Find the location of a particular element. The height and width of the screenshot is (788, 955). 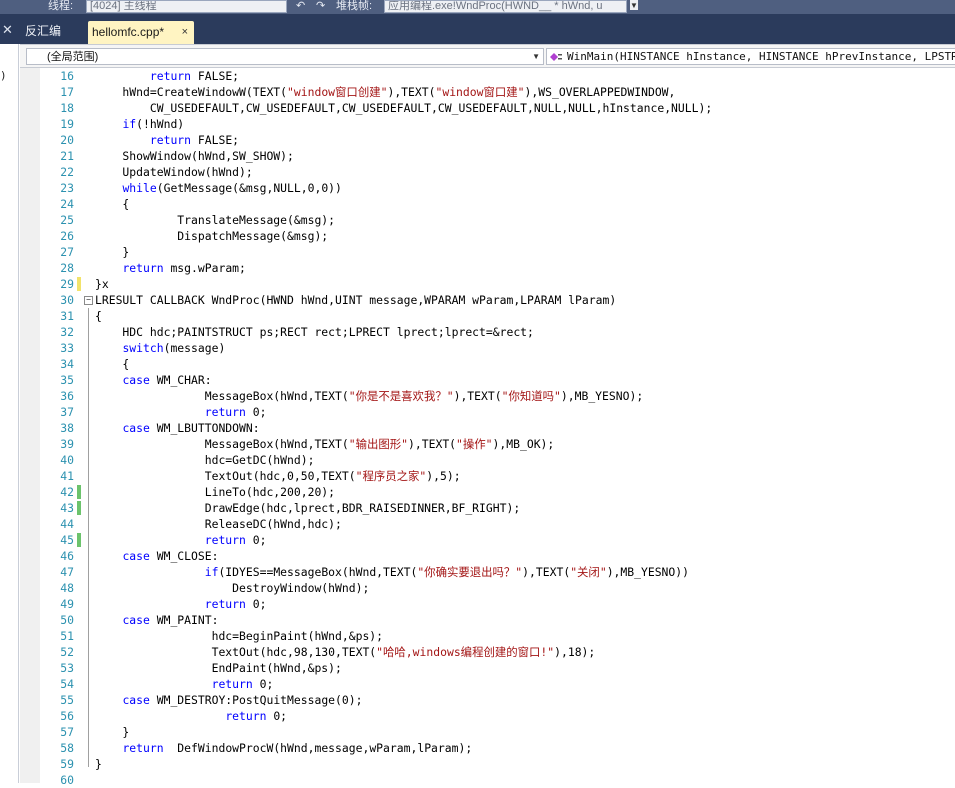

line-number: 22 is located at coordinates (67, 172).